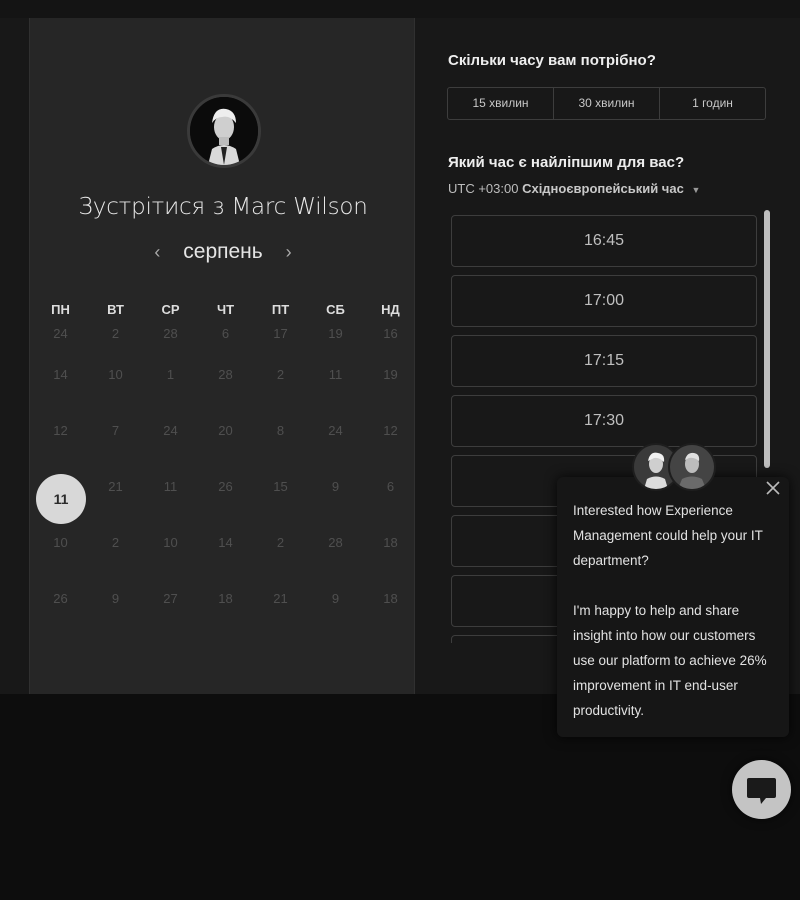  Describe the element at coordinates (604, 361) in the screenshot. I see `time-slot: 17:15` at that location.